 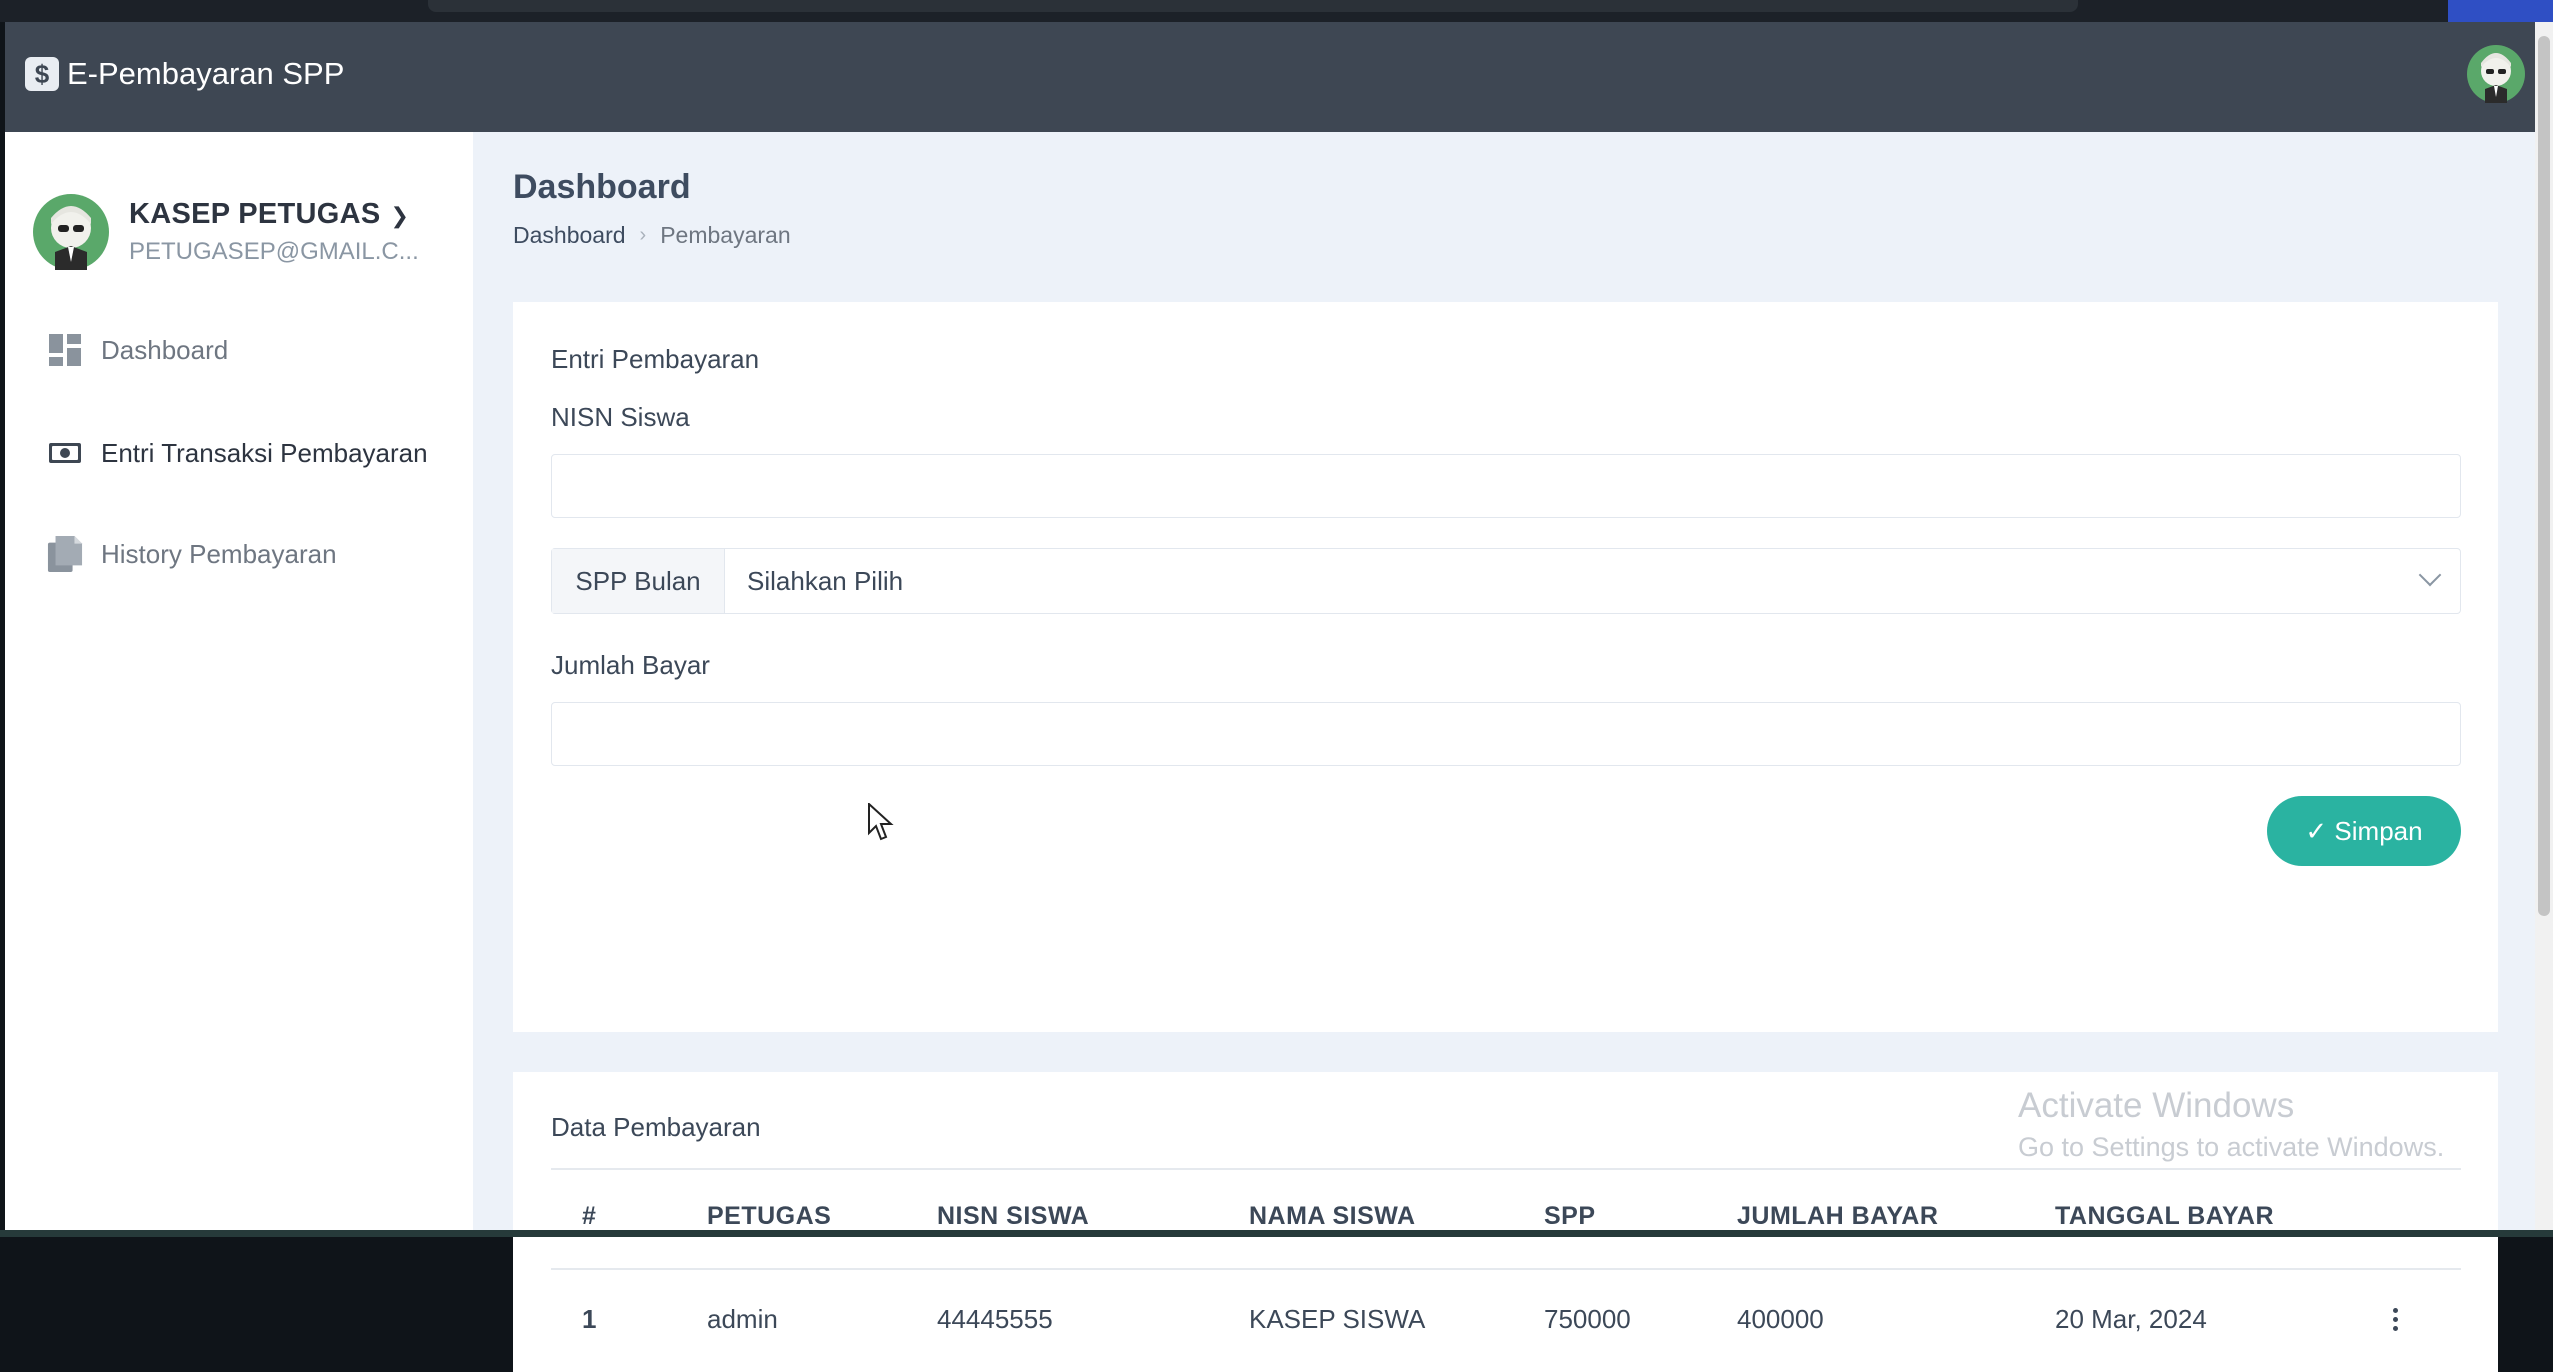 I want to click on table-cell: 44445555, so click(x=995, y=1319).